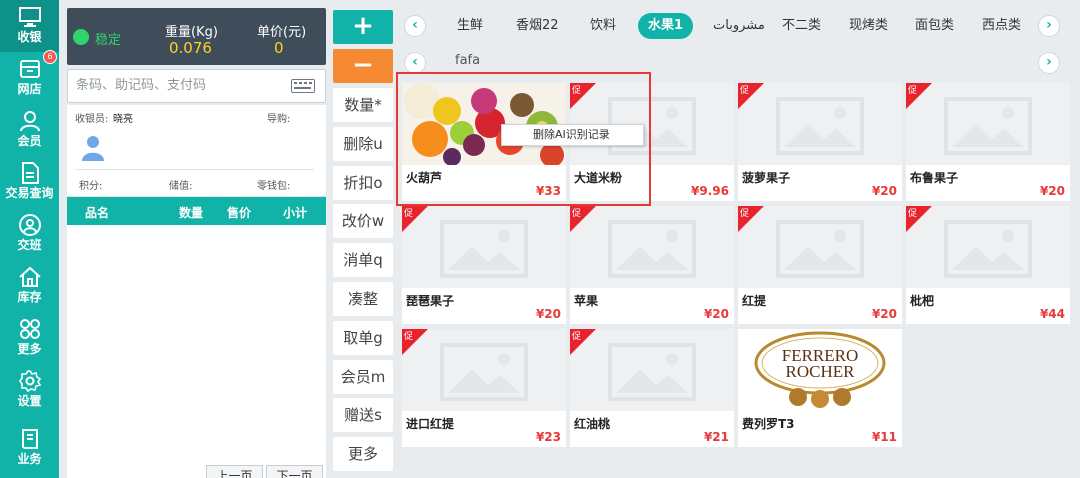 This screenshot has width=1080, height=478. I want to click on product-name: 红提, so click(754, 301).